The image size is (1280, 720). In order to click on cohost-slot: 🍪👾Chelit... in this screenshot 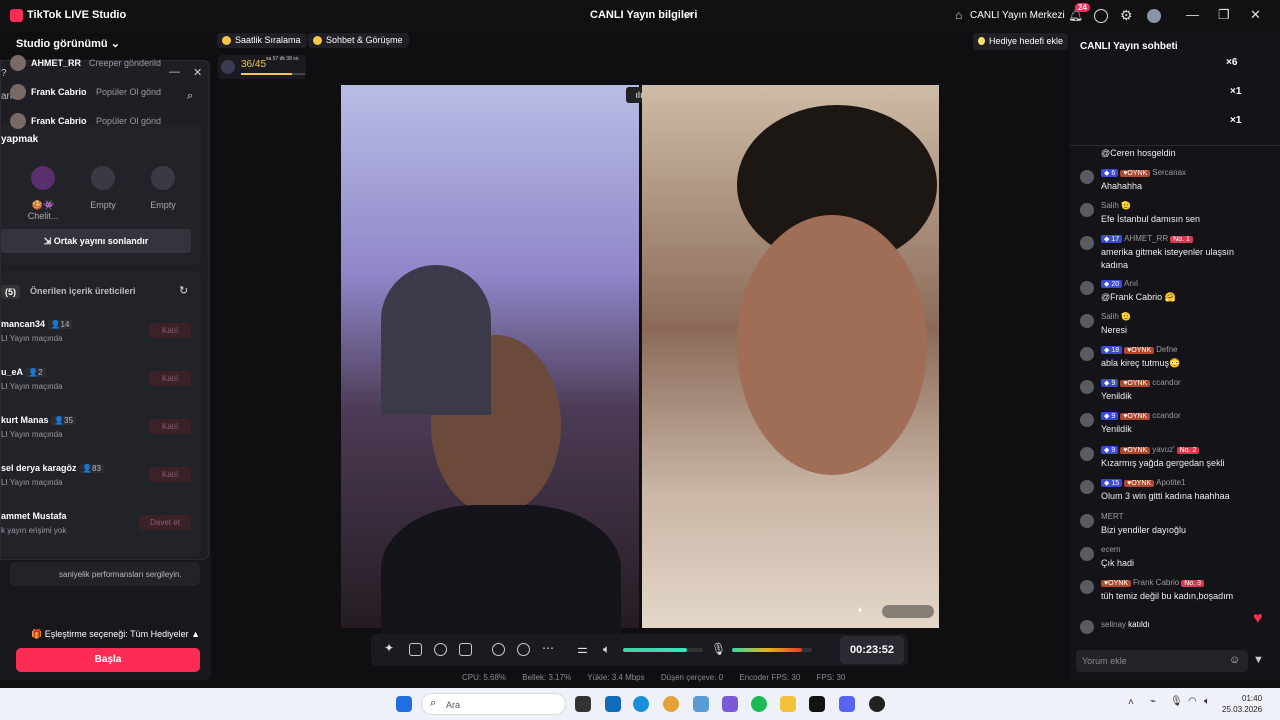, I will do `click(43, 193)`.